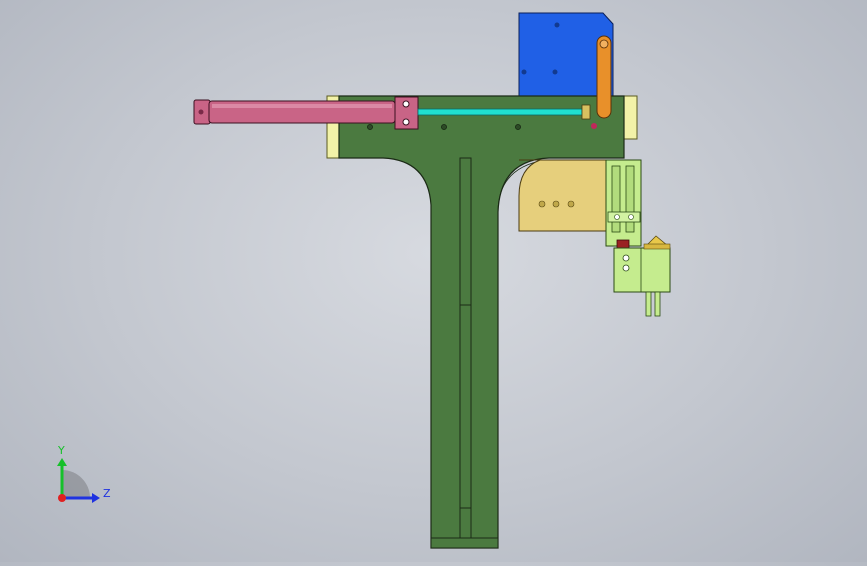 This screenshot has height=566, width=867. Describe the element at coordinates (594, 126) in the screenshot. I see `arm-pin` at that location.